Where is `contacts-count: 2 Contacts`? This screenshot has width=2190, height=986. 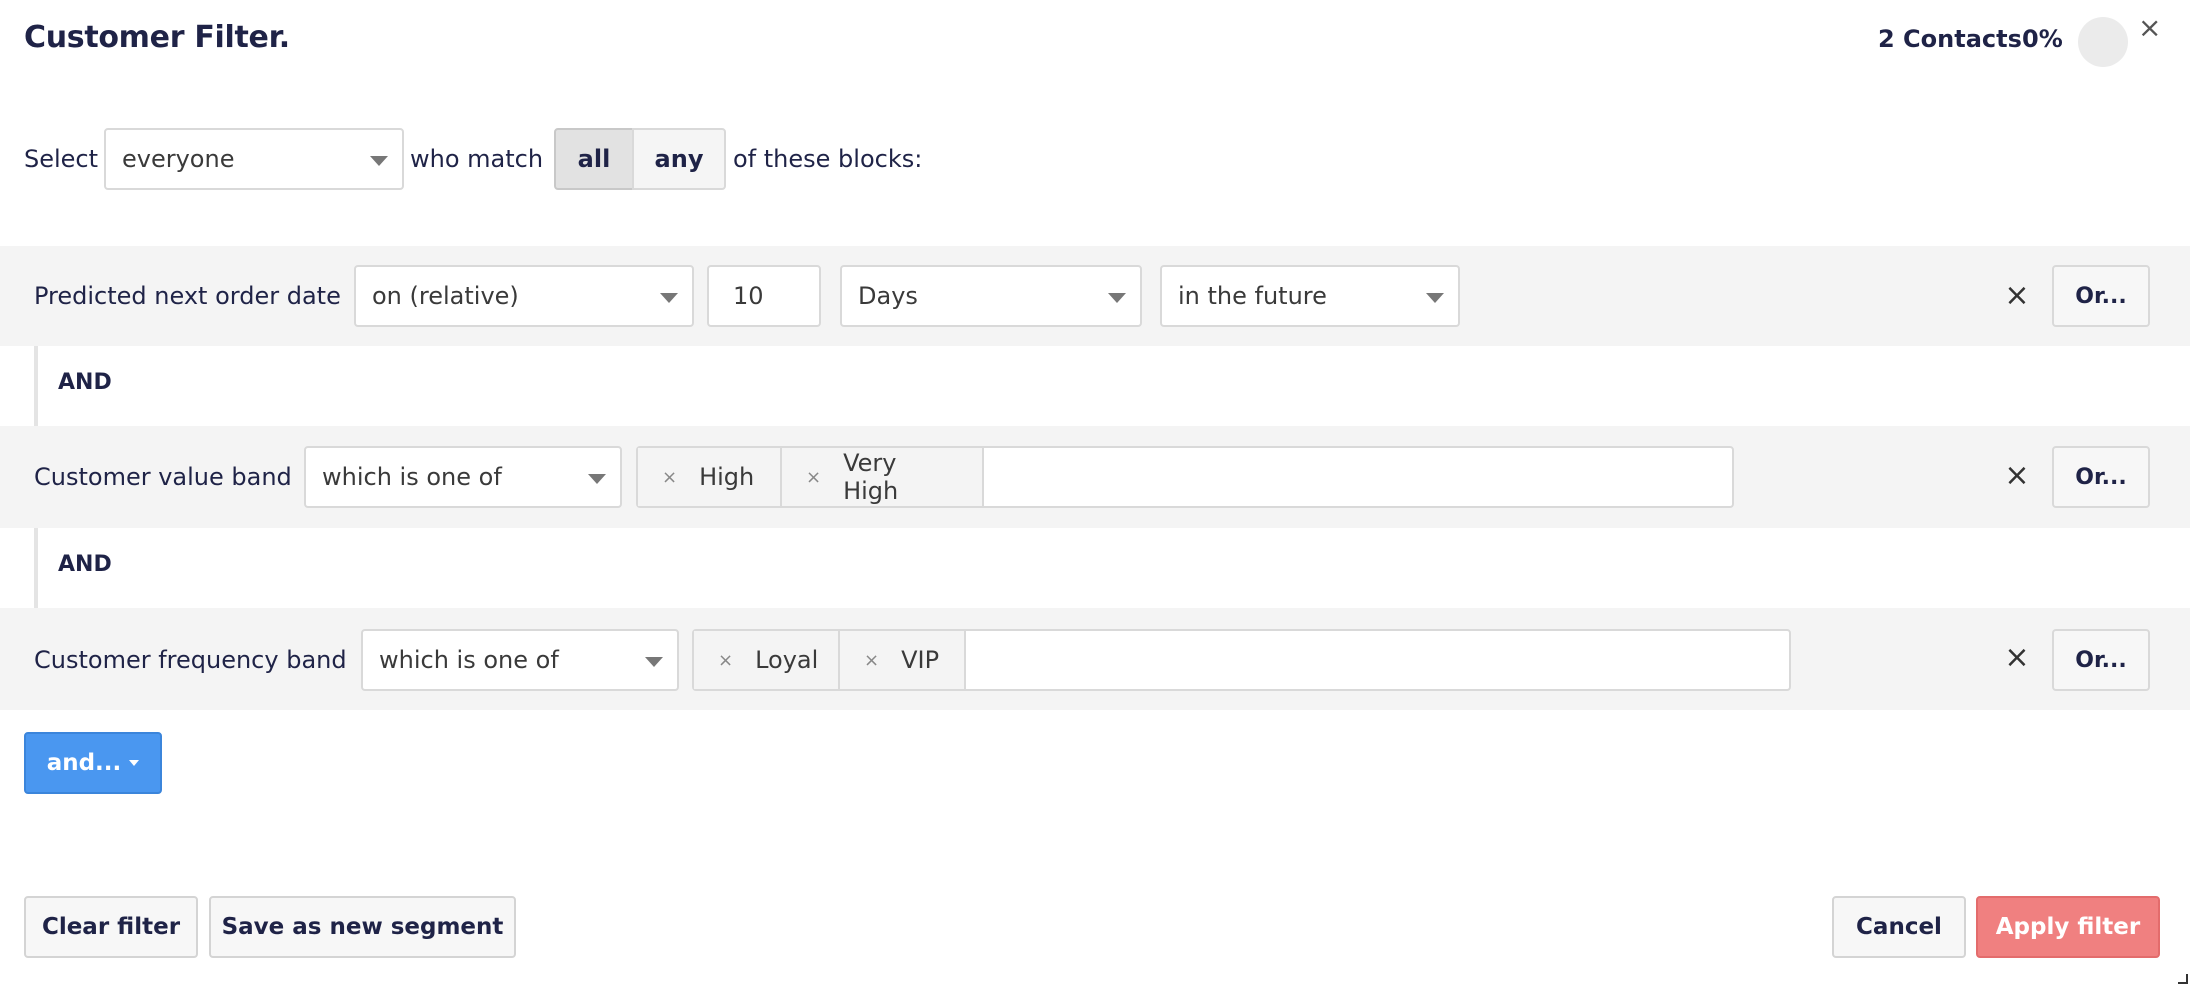
contacts-count: 2 Contacts is located at coordinates (1950, 39).